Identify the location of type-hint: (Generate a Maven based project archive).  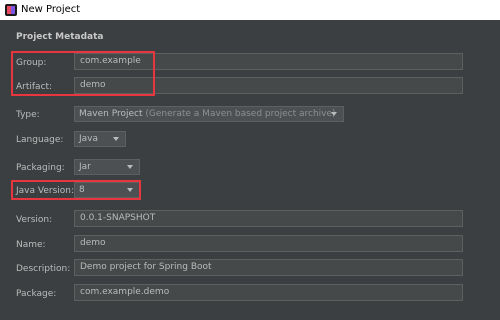
(240, 114).